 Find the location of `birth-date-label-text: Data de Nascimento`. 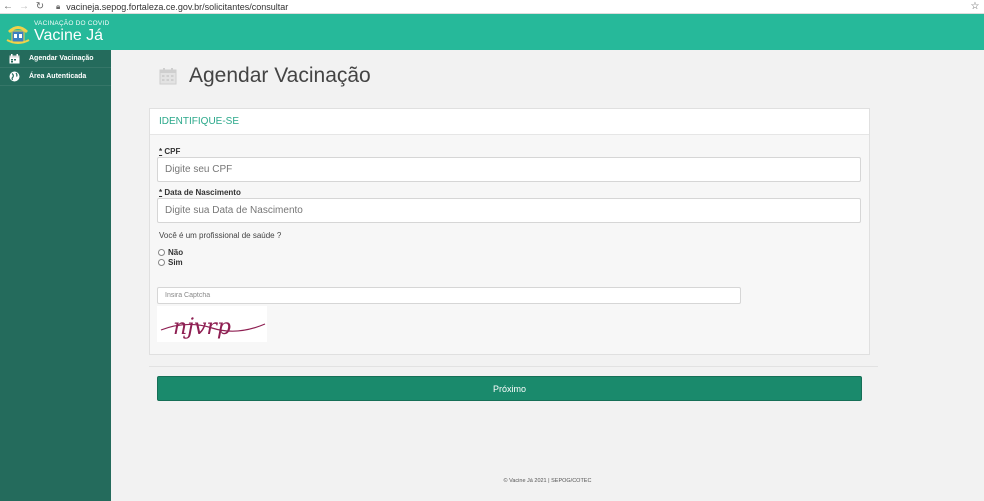

birth-date-label-text: Data de Nascimento is located at coordinates (202, 192).